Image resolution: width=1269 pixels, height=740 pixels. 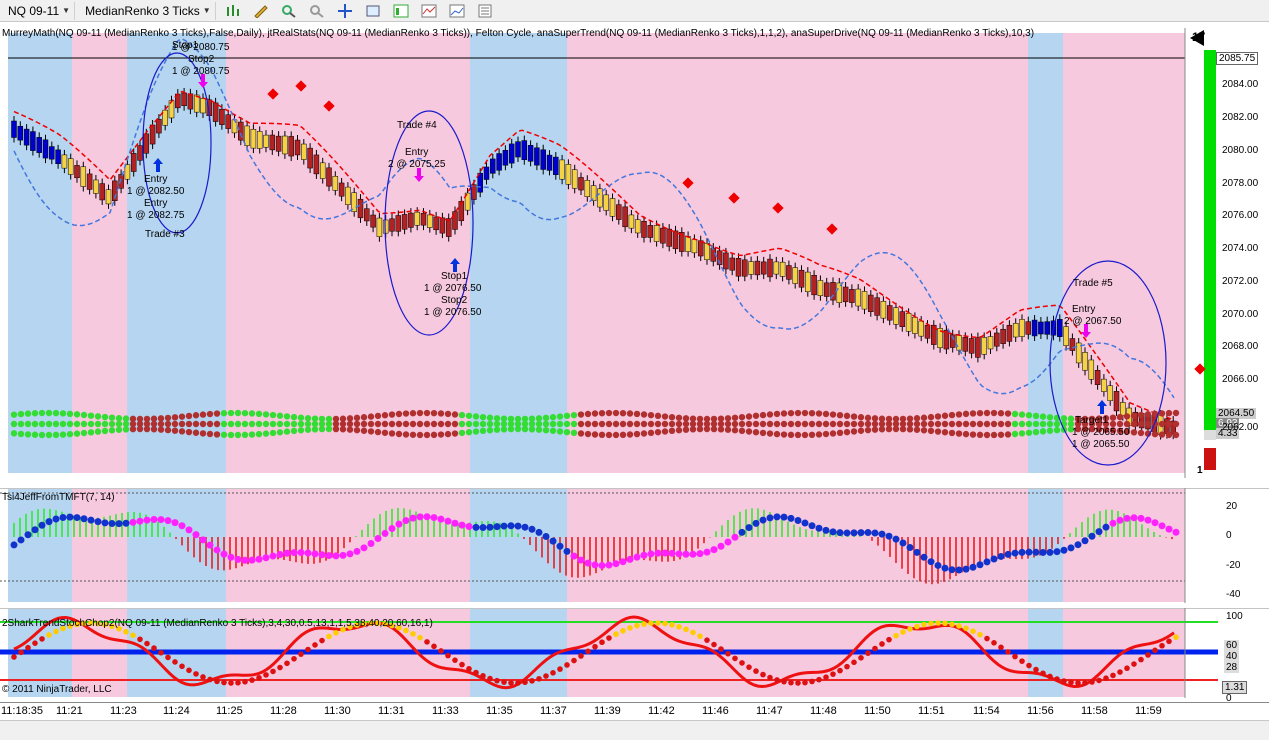 What do you see at coordinates (373, 11) in the screenshot?
I see `magnifier-icon` at bounding box center [373, 11].